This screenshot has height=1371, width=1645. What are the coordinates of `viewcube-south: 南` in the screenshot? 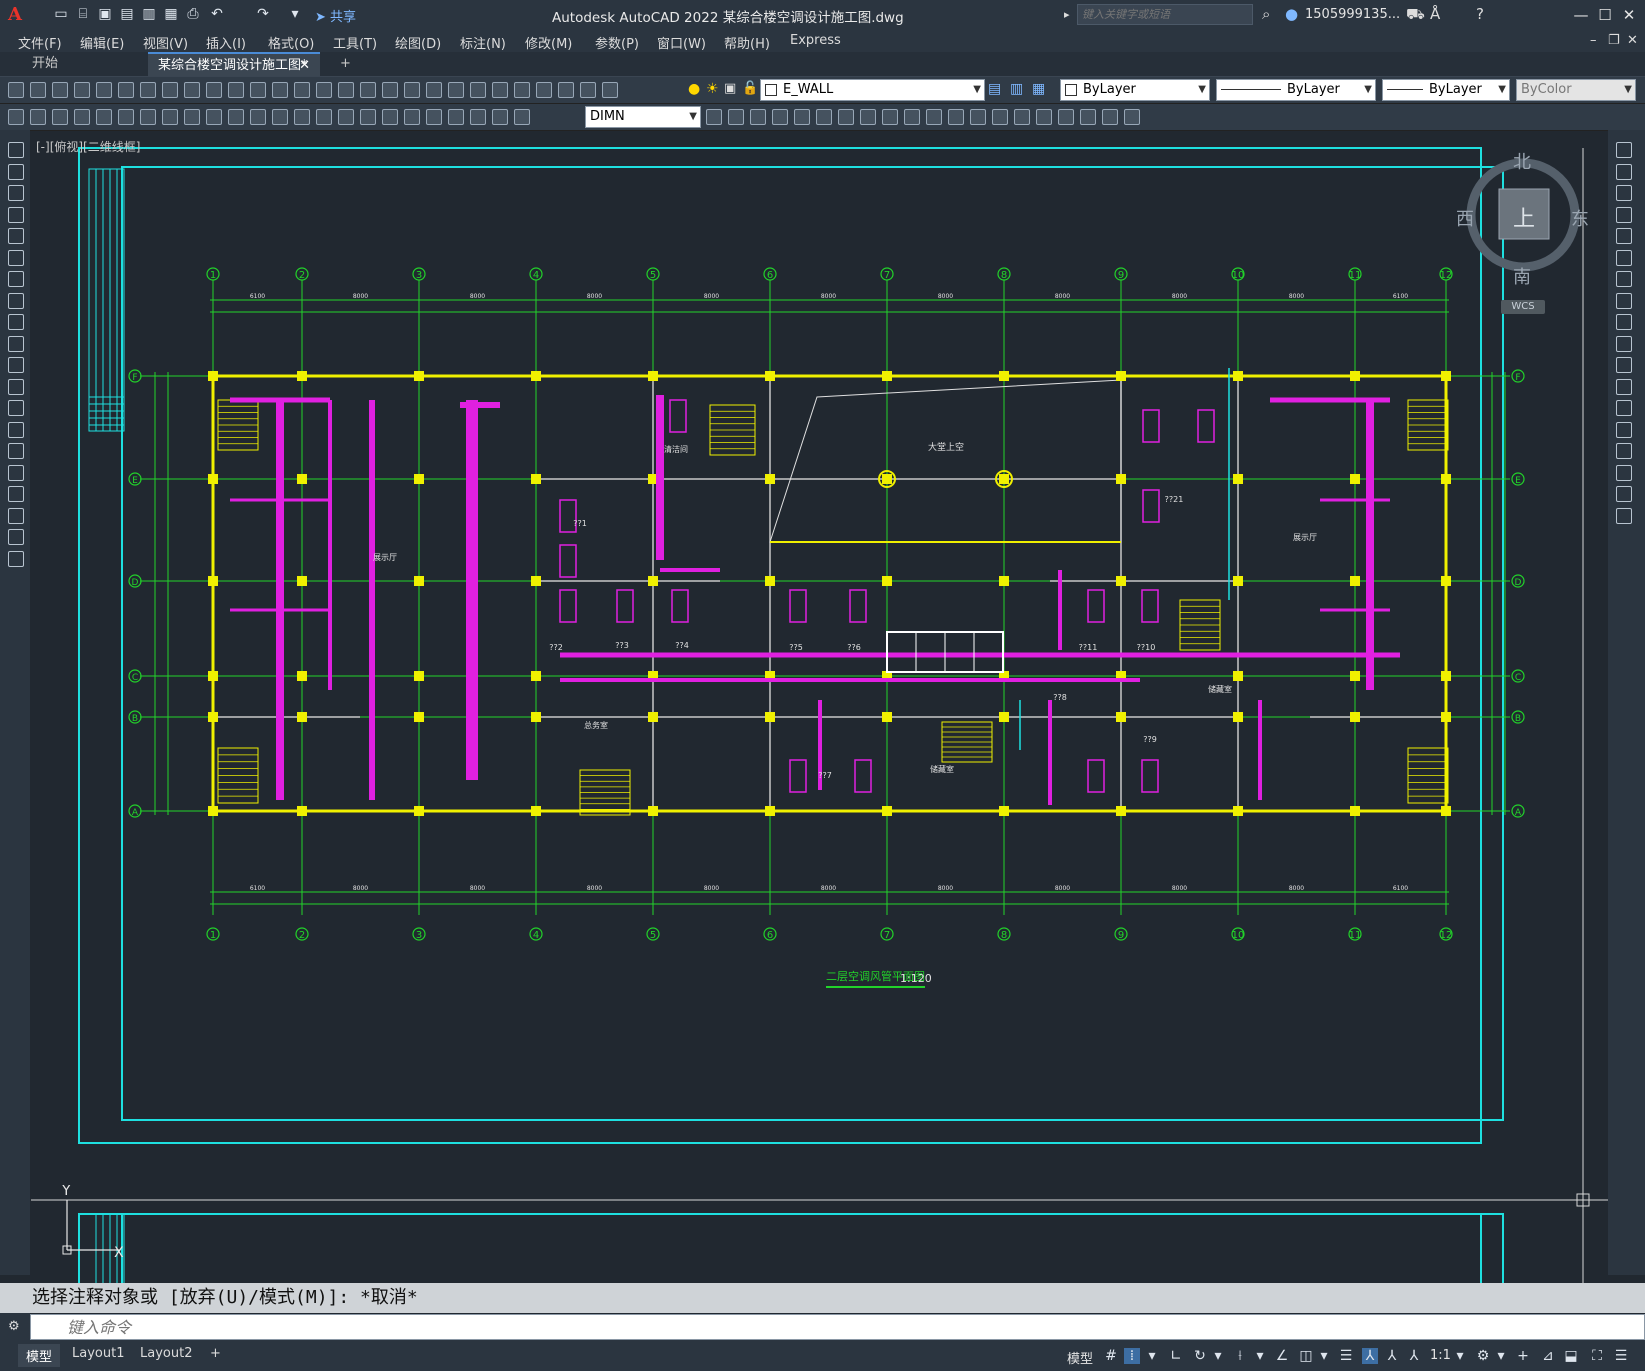 It's located at (1522, 276).